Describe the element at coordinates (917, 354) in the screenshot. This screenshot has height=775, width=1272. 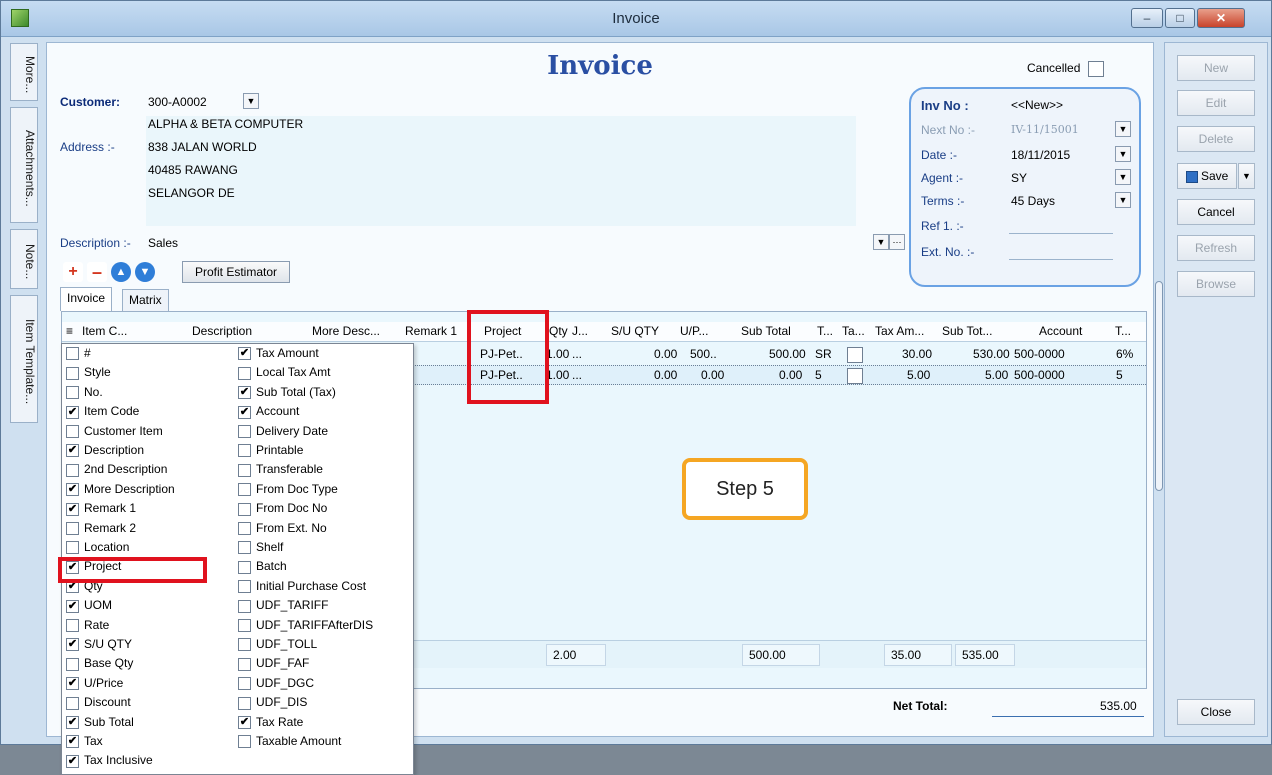
I see `row-1-tax-amount: 30.00` at that location.